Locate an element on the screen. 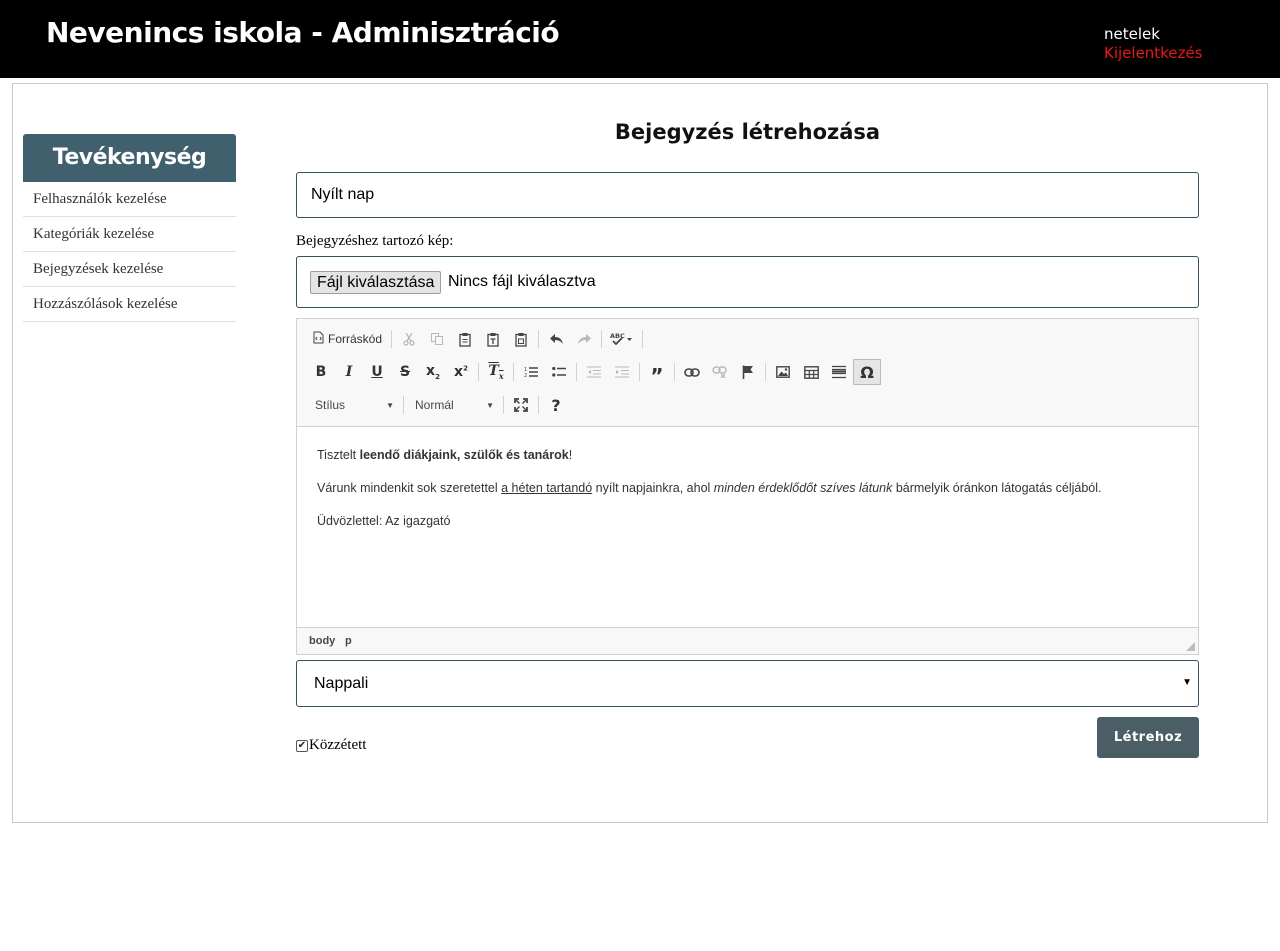 This screenshot has width=1280, height=951. toolbar-row-3: Stílus ▼ Normál ▼ ? is located at coordinates (438, 405).